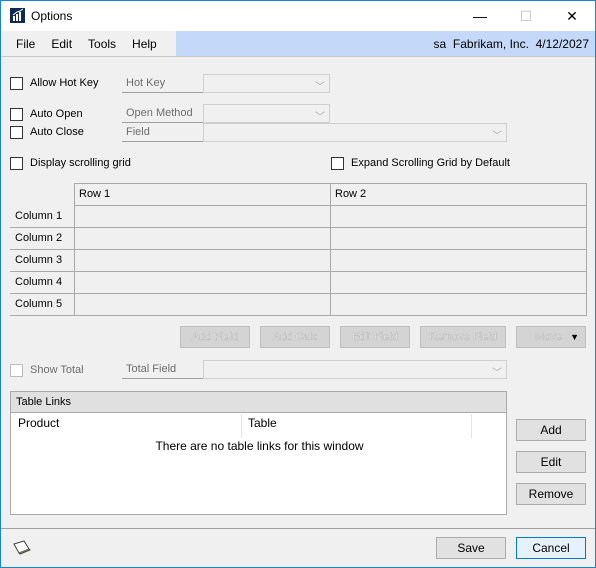 This screenshot has height=568, width=596. I want to click on grid-row-header-2: Row 2, so click(351, 194).